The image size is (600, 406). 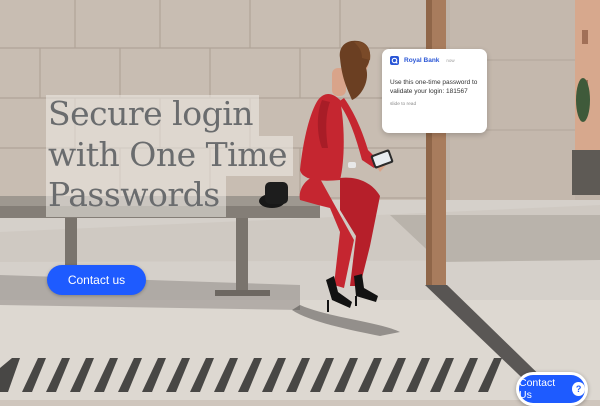 What do you see at coordinates (537, 389) in the screenshot?
I see `chat-widget-label: Contact Us` at bounding box center [537, 389].